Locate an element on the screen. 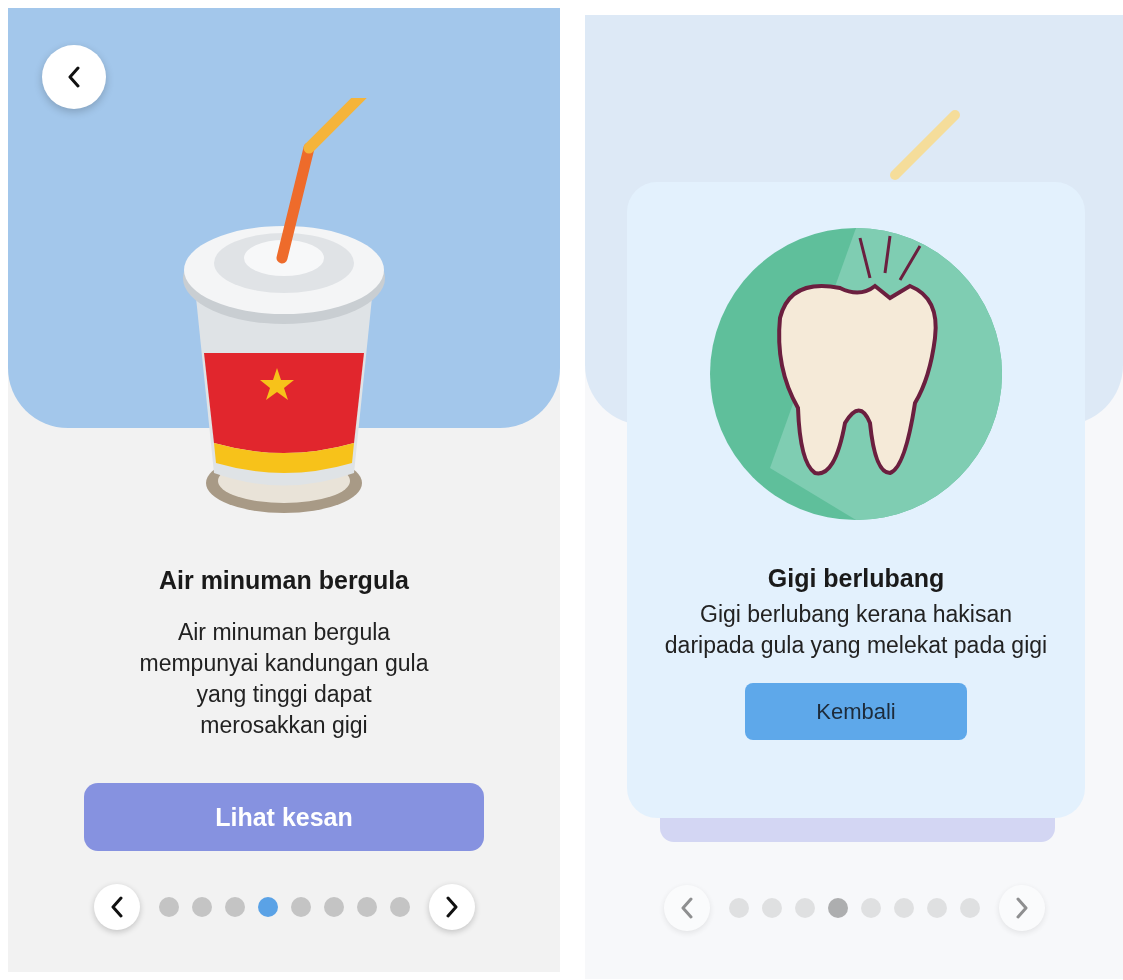 The width and height of the screenshot is (1123, 980). modal-description: Gigi berlubang kerana hakisan daripada gula yang melekat pada gigi is located at coordinates (856, 630).